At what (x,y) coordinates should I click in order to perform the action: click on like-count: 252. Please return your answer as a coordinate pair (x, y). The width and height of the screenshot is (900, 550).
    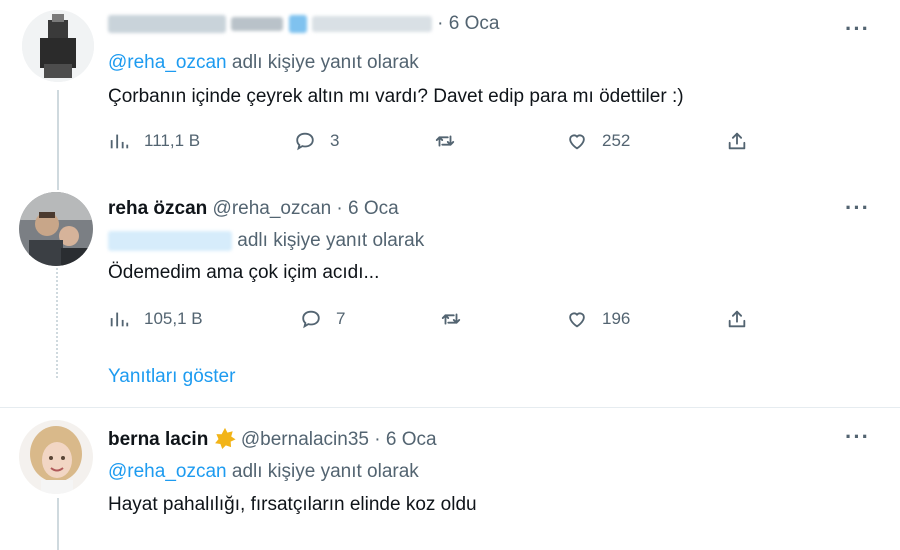
    Looking at the image, I should click on (616, 140).